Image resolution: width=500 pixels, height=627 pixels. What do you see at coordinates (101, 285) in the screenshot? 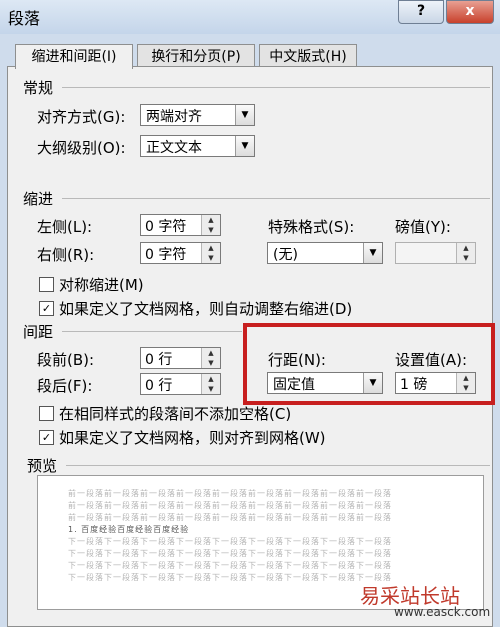
I see `mirror-indent-label: 对称缩进(M)` at bounding box center [101, 285].